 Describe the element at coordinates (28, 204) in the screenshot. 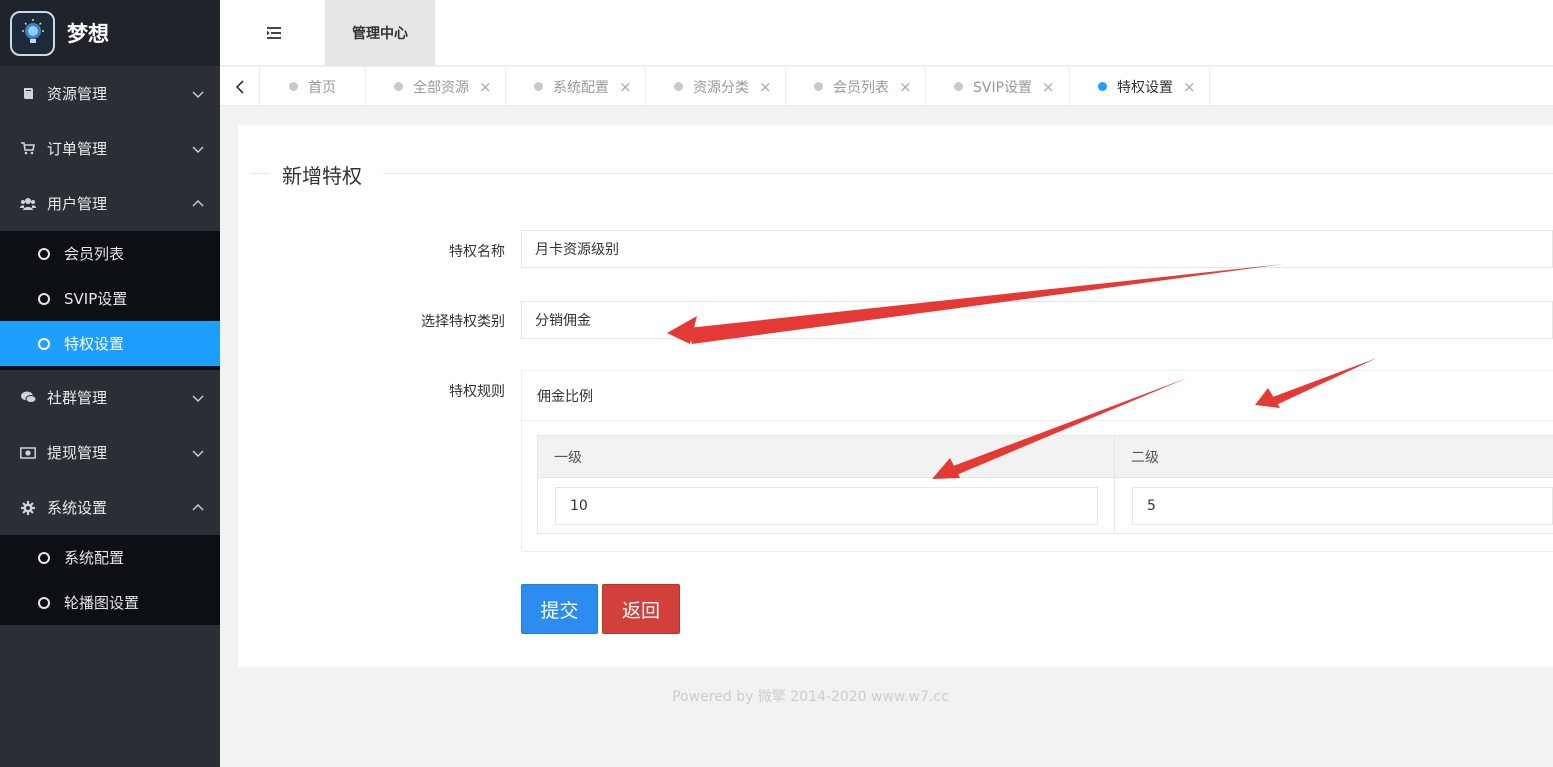

I see `users-icon` at that location.